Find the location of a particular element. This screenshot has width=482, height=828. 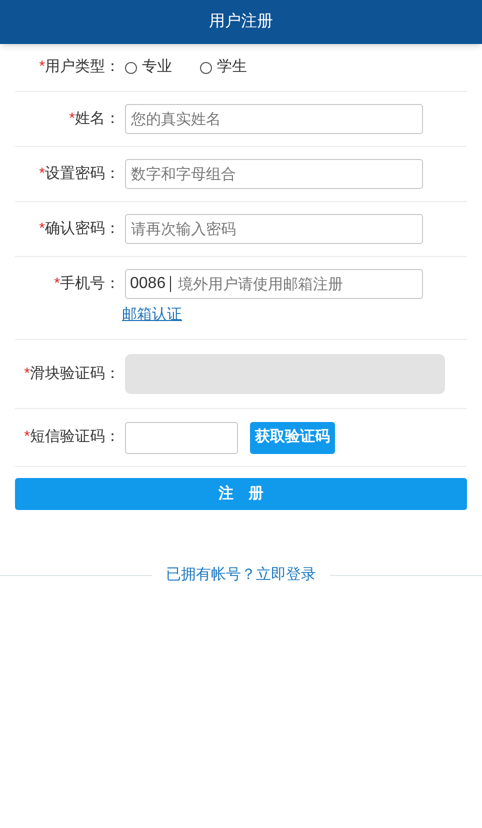

text-field: 请再次输入密码 is located at coordinates (274, 229).